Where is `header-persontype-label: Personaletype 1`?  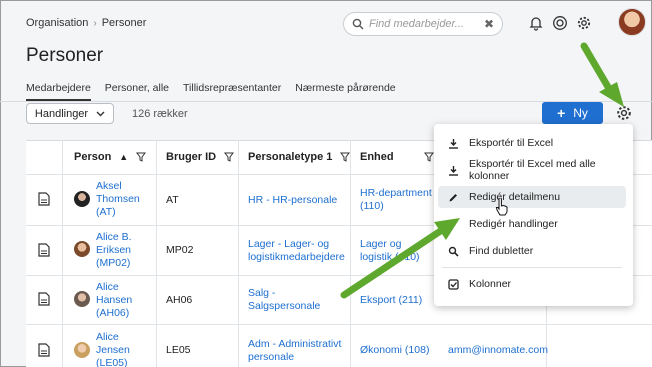
header-persontype-label: Personaletype 1 is located at coordinates (290, 157).